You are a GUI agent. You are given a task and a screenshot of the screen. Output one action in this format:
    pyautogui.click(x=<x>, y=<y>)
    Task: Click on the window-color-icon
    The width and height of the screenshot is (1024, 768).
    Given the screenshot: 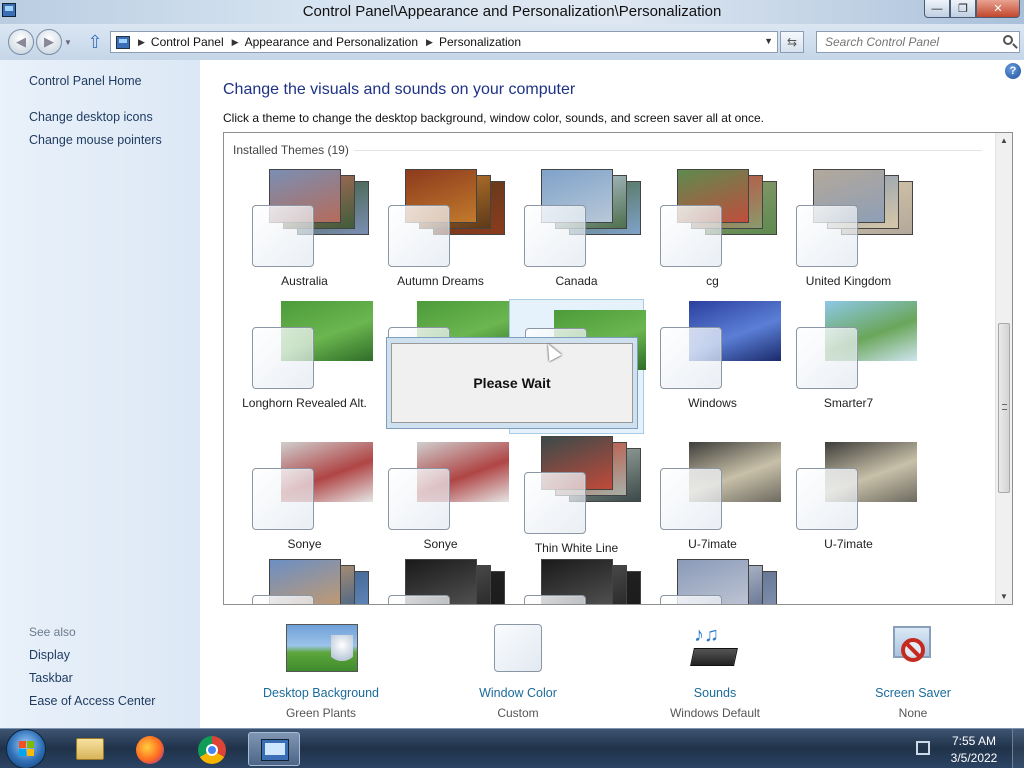 What is the action you would take?
    pyautogui.click(x=518, y=648)
    